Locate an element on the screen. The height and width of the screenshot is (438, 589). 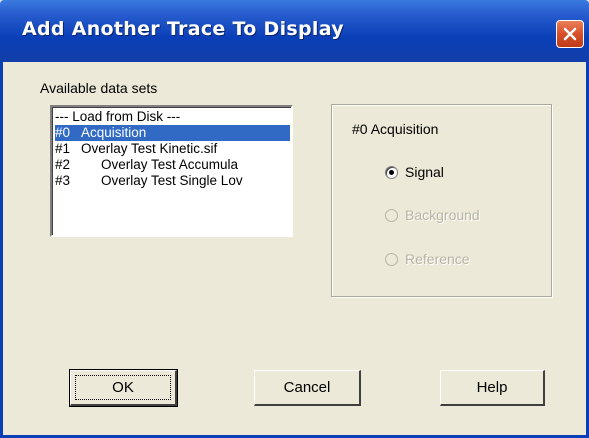
signal-radio-label: Signal is located at coordinates (424, 172).